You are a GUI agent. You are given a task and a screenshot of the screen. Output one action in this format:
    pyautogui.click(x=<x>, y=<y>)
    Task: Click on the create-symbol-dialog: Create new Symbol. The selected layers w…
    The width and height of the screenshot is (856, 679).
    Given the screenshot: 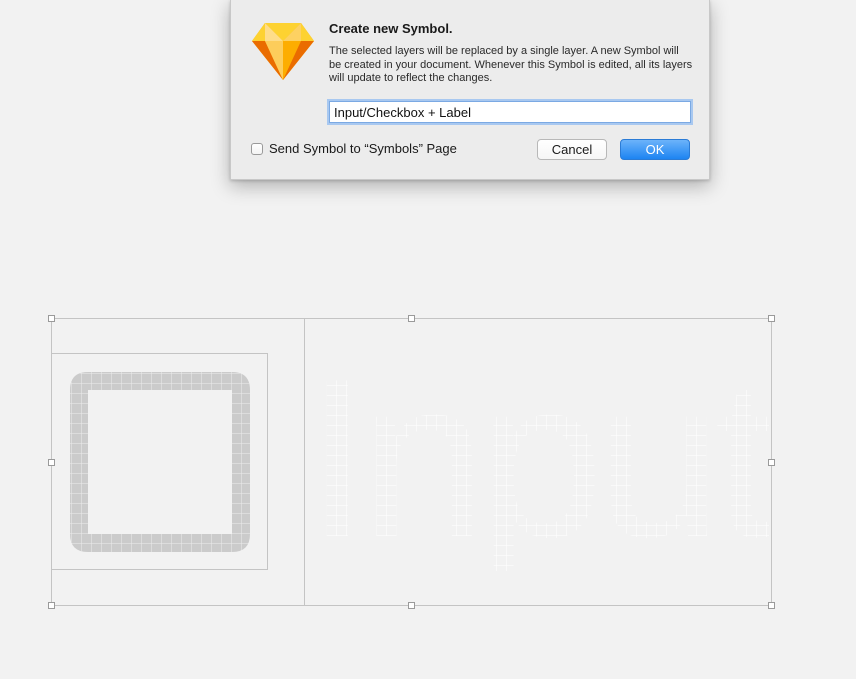 What is the action you would take?
    pyautogui.click(x=470, y=90)
    